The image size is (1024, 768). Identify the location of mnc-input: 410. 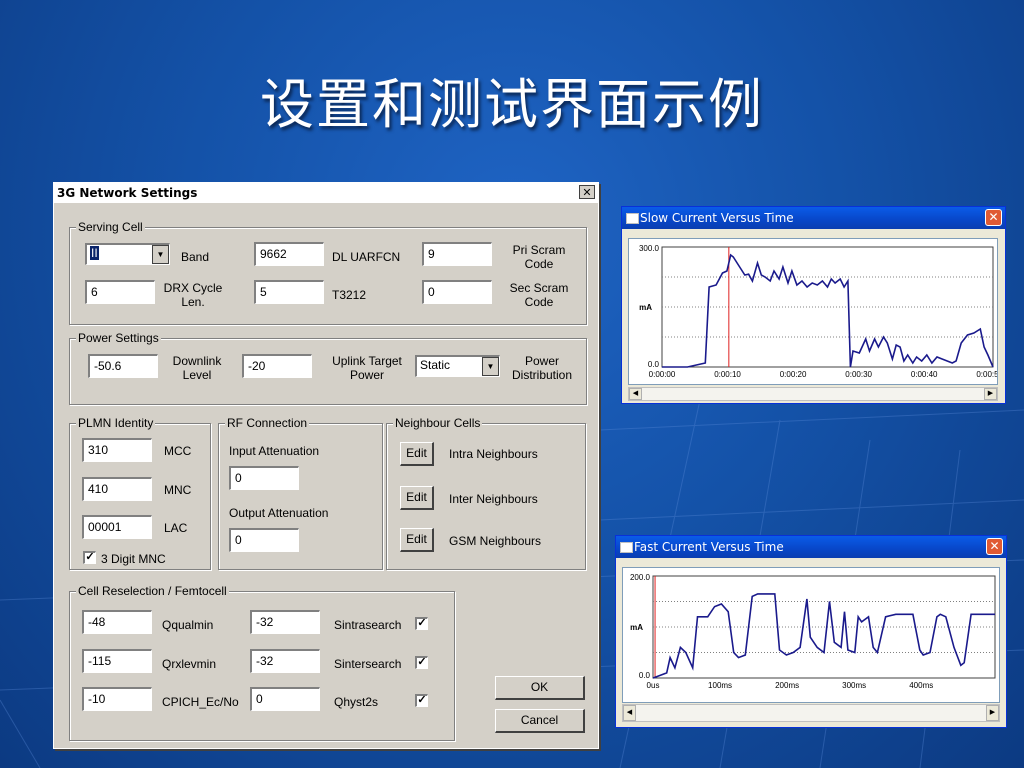
(117, 489).